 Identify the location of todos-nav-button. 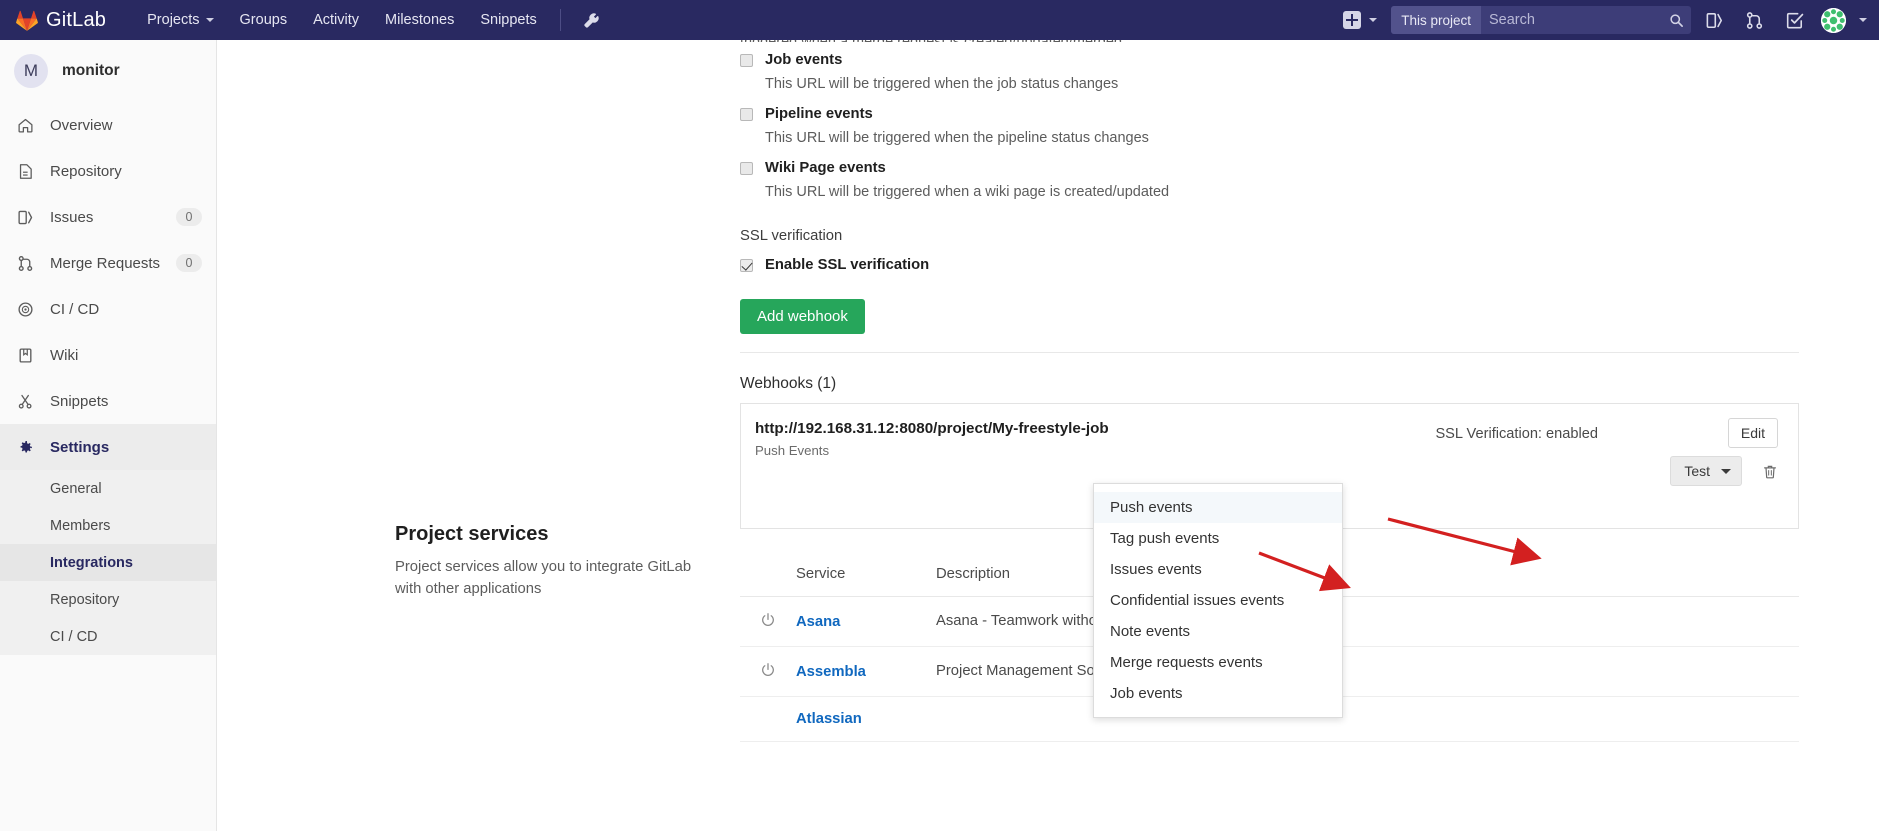
(1794, 20).